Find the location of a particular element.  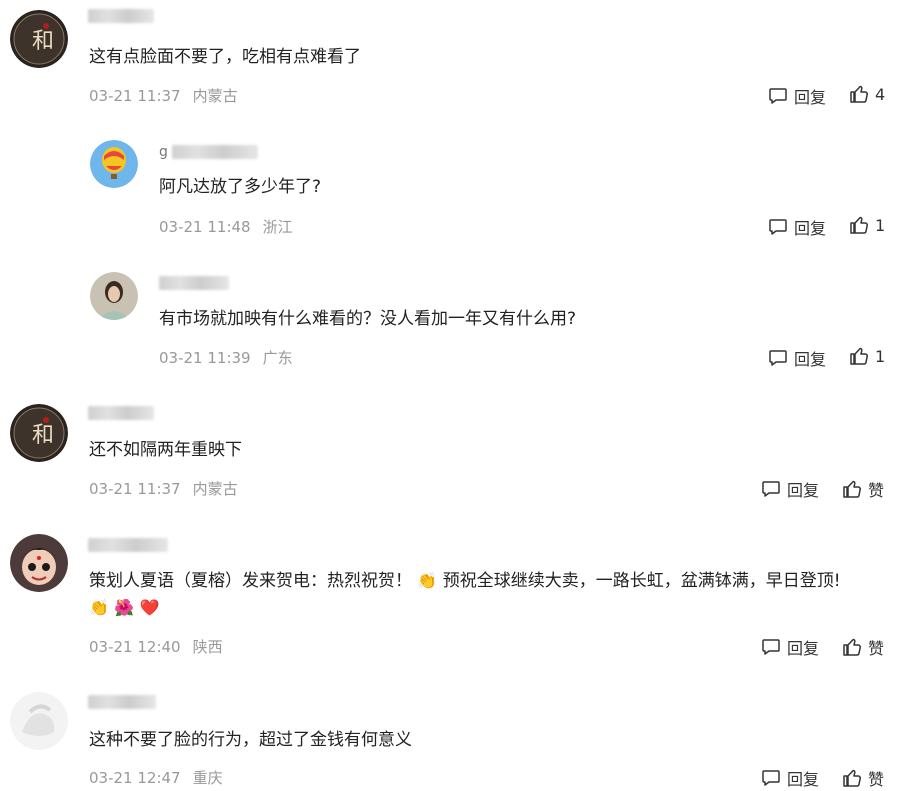

white-abstract-avatar-icon is located at coordinates (39, 721).